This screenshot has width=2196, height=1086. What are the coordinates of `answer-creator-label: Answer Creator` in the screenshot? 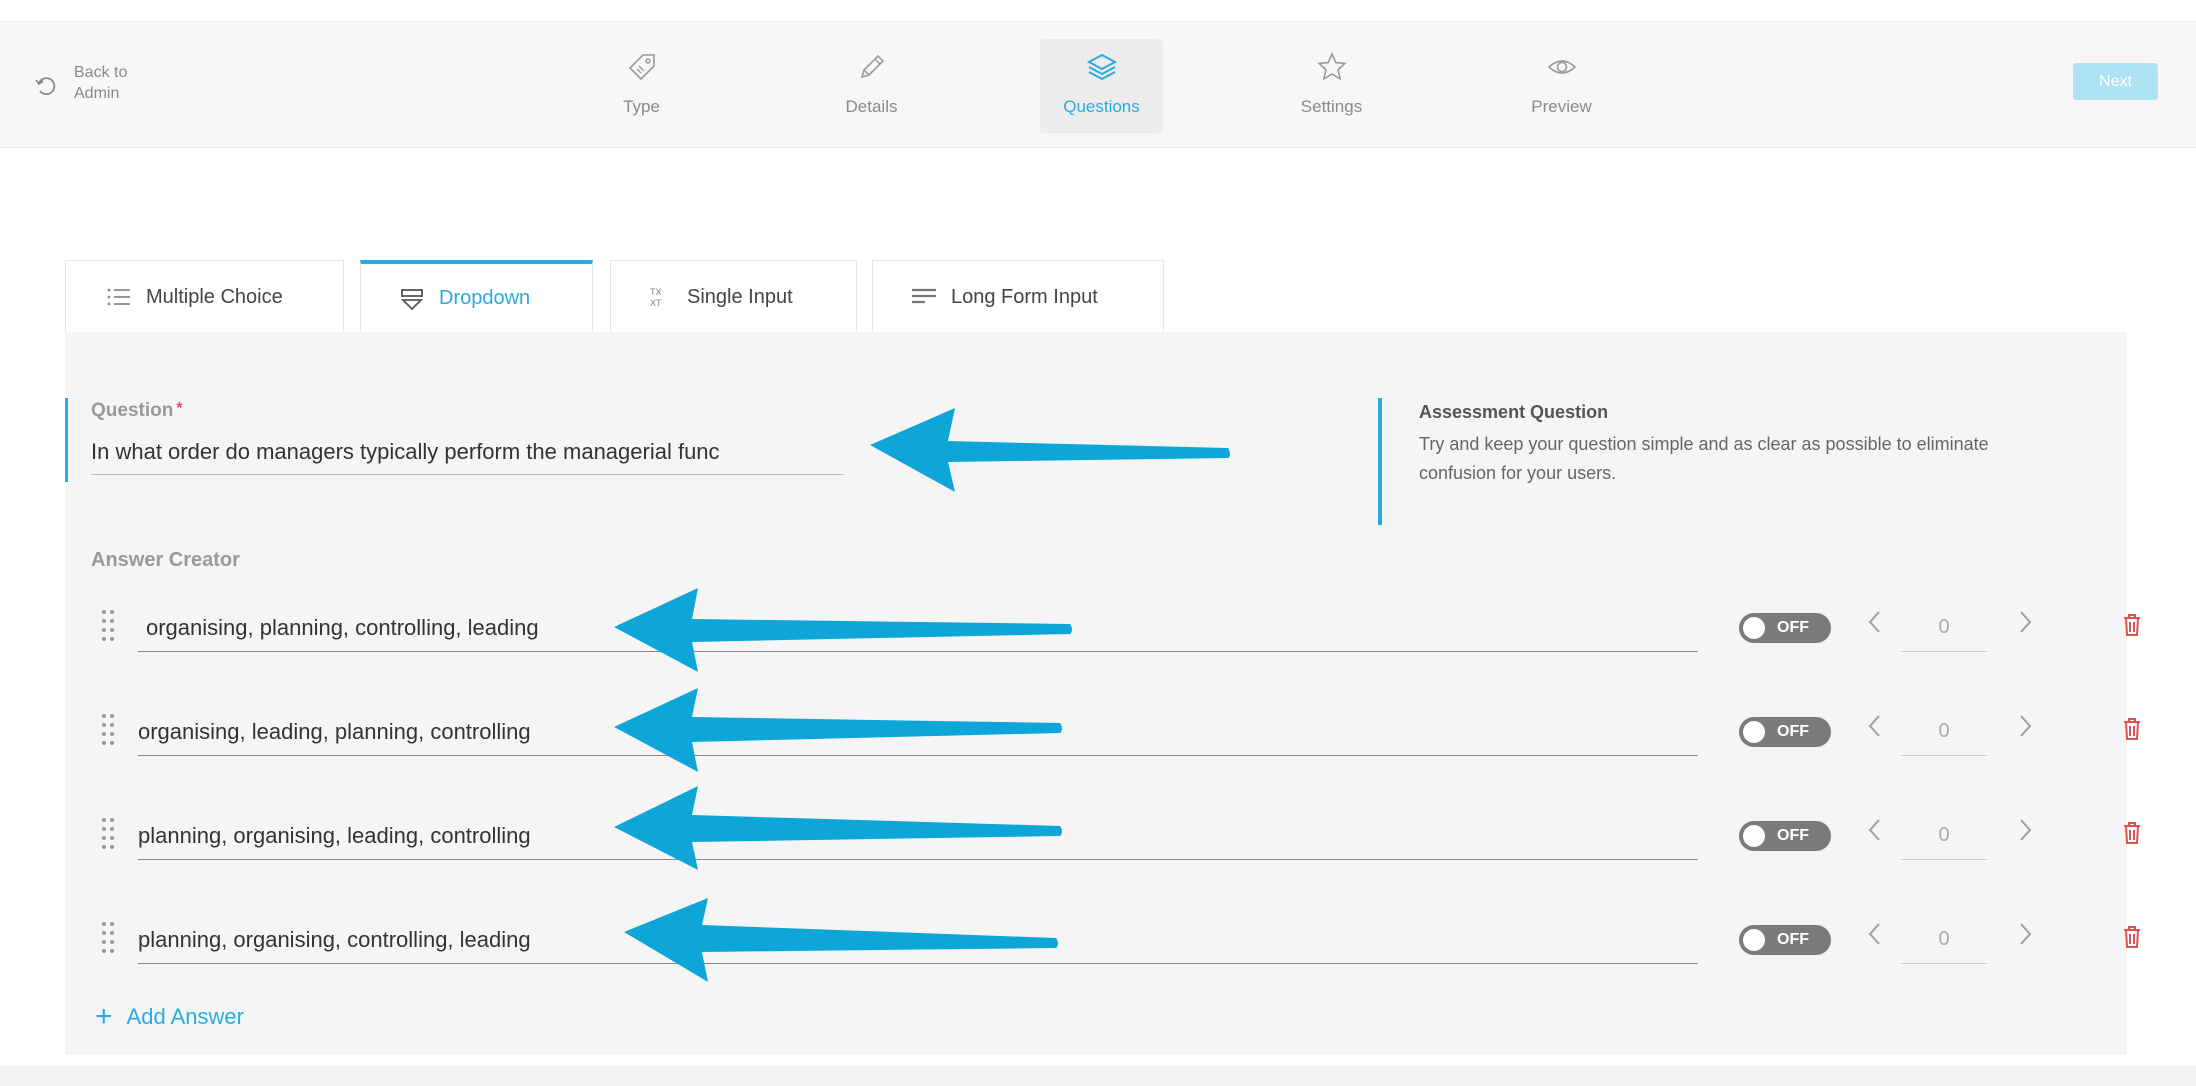 It's located at (165, 560).